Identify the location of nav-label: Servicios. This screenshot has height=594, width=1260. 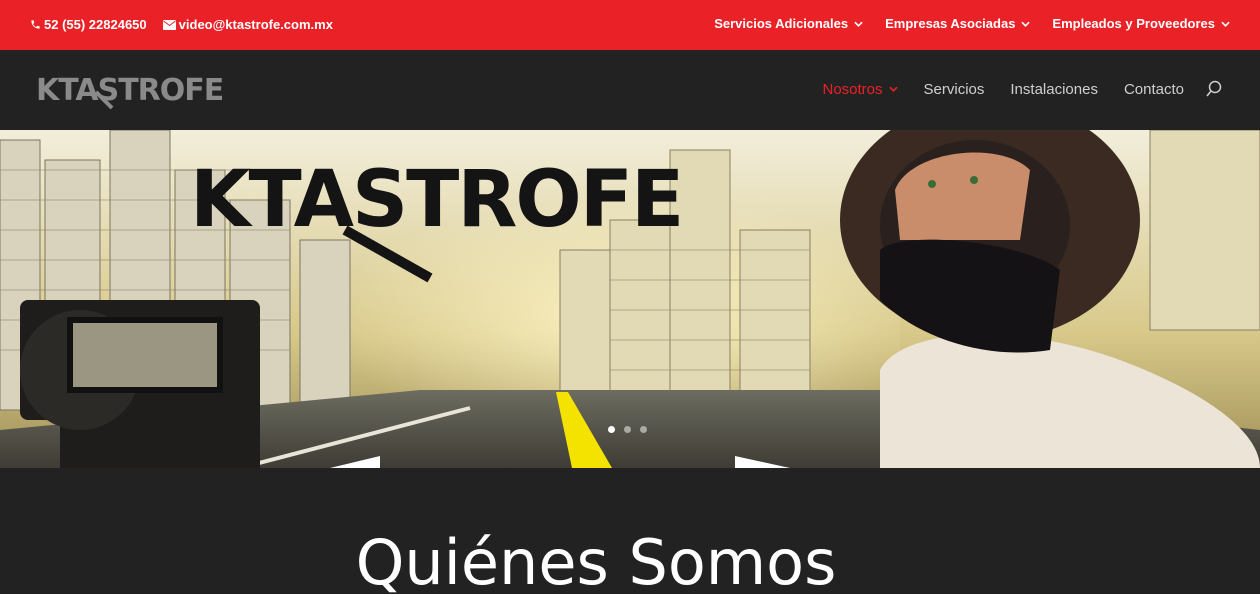
(954, 89).